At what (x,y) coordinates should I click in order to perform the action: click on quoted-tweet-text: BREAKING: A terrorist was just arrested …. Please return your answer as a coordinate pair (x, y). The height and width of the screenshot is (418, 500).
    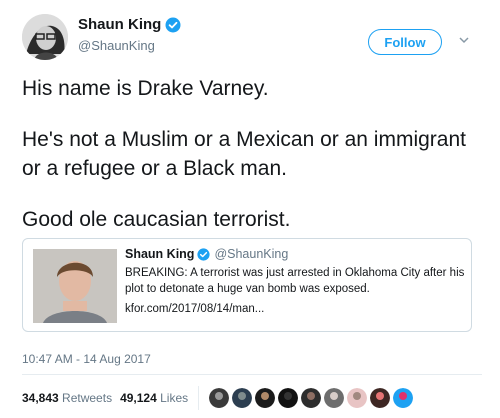
    Looking at the image, I should click on (295, 281).